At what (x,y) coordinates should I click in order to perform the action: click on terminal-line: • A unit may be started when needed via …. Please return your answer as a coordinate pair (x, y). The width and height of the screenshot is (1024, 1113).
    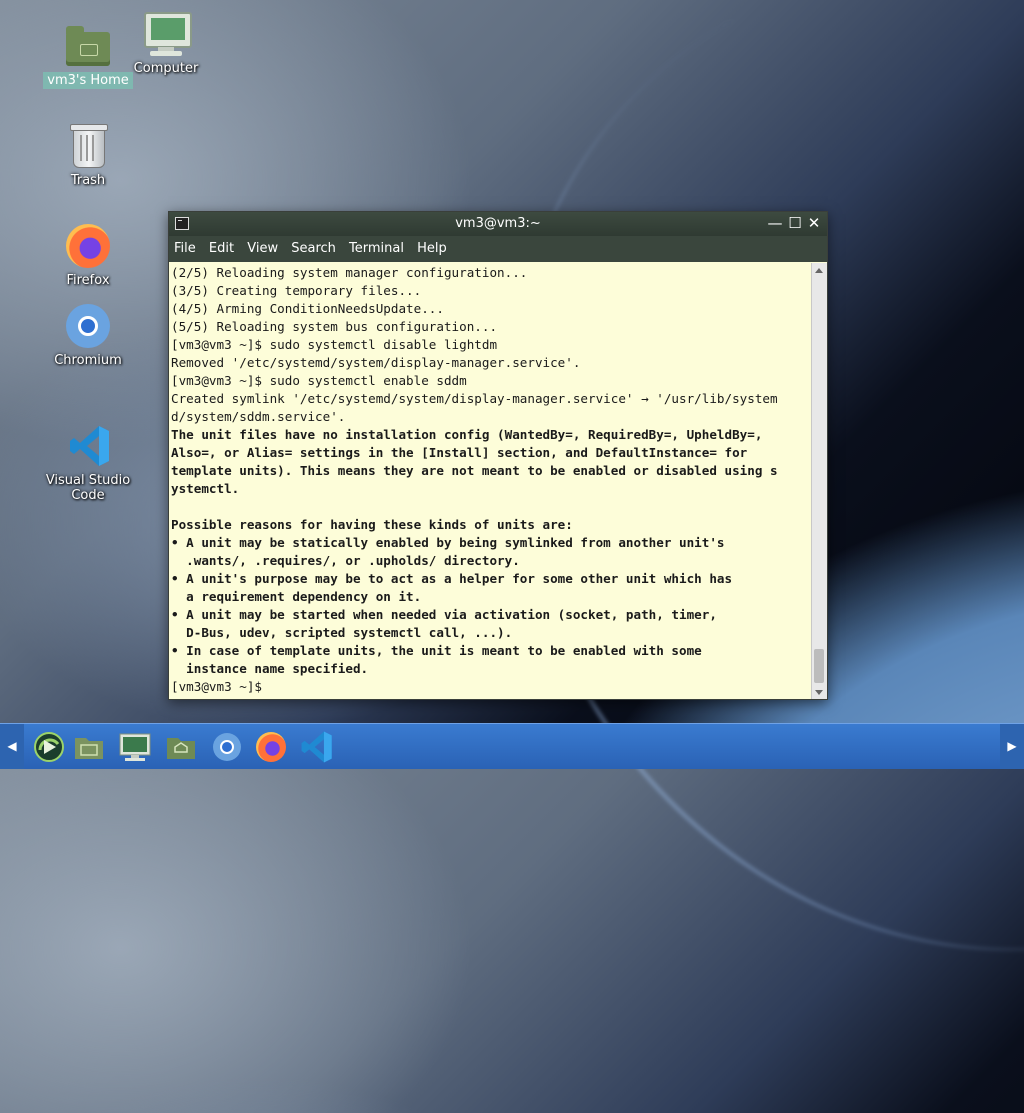
    Looking at the image, I should click on (444, 614).